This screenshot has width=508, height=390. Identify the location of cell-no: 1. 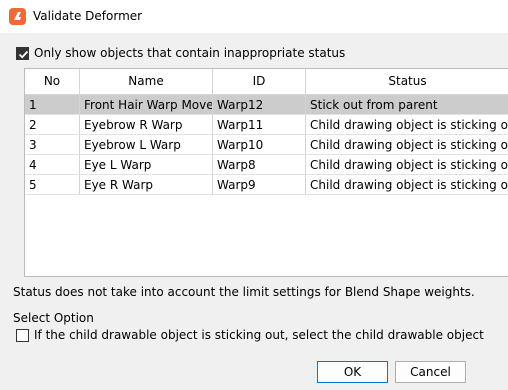
(52, 105).